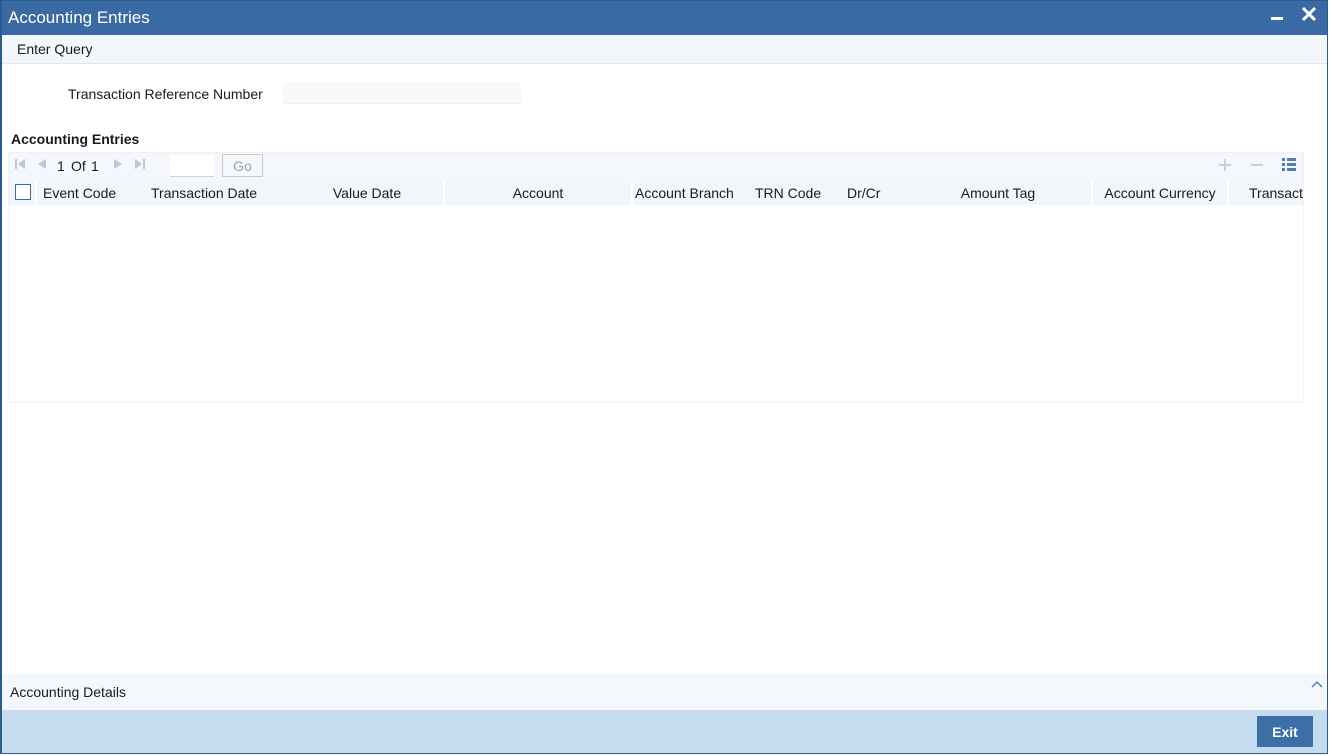  Describe the element at coordinates (692, 193) in the screenshot. I see `col-account-branch: Account Branch` at that location.